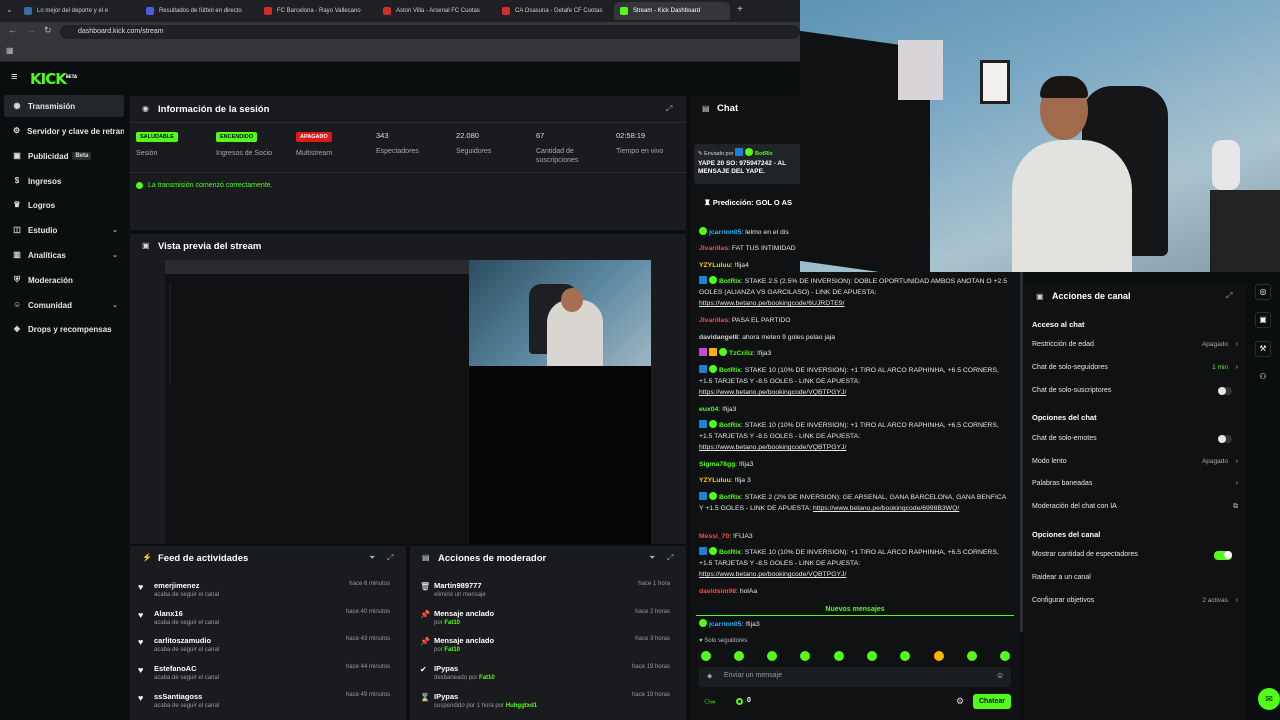 Image resolution: width=1280 pixels, height=720 pixels. I want to click on feed-user: carlitoszamudio, so click(182, 640).